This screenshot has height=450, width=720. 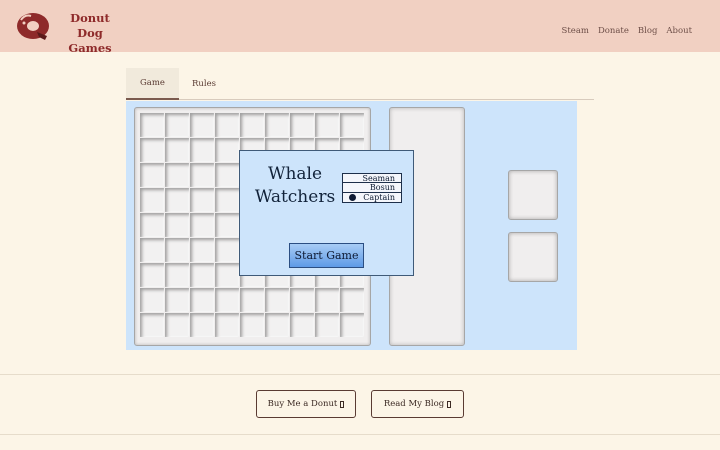 I want to click on difficulty-option-seaman: Seaman, so click(x=372, y=179).